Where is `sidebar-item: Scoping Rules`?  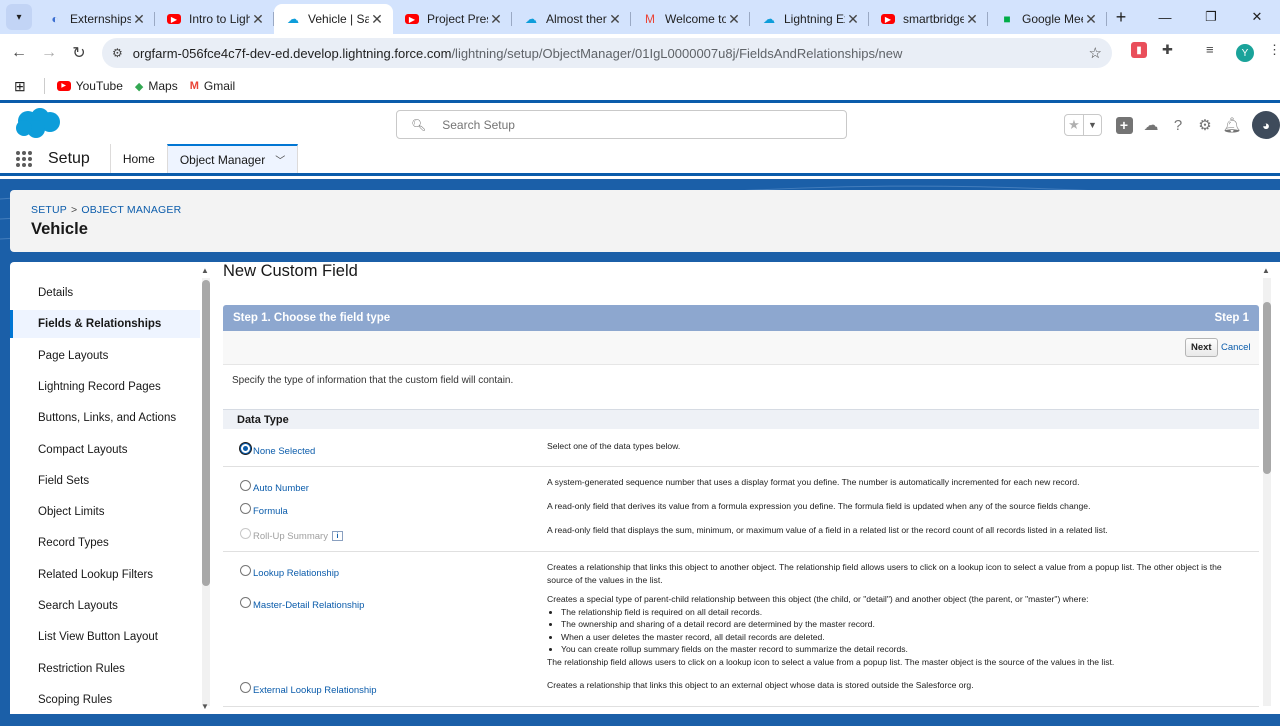
sidebar-item: Scoping Rules is located at coordinates (105, 700).